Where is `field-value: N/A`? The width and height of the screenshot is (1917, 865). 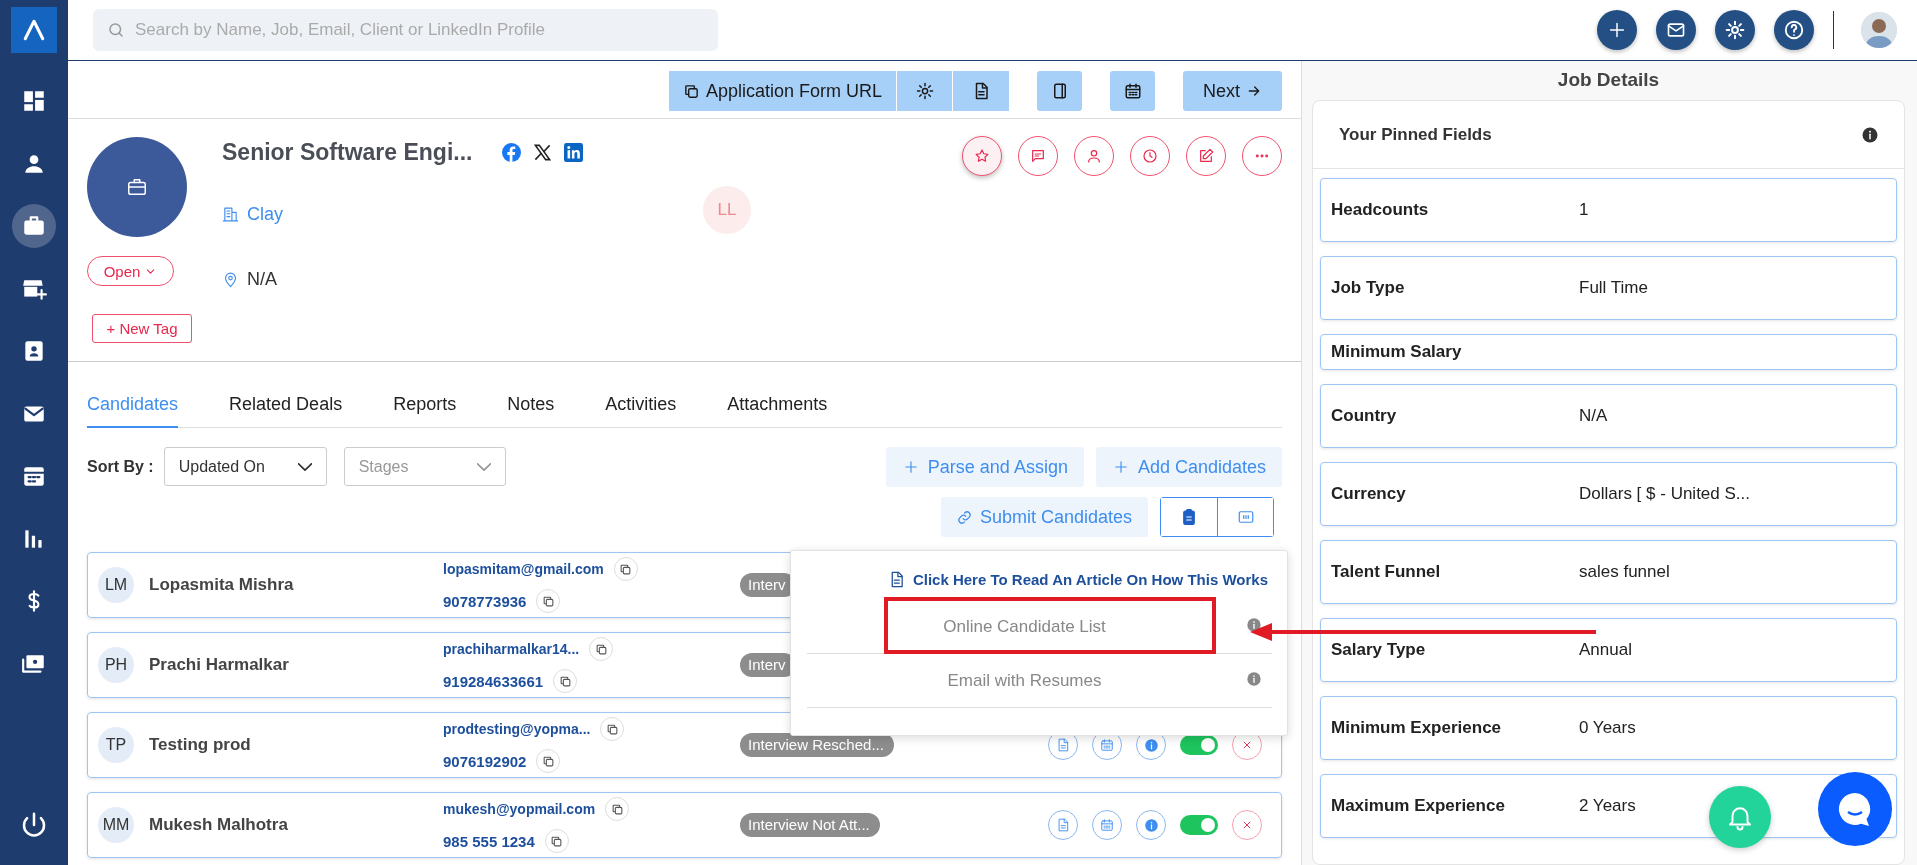 field-value: N/A is located at coordinates (1594, 416).